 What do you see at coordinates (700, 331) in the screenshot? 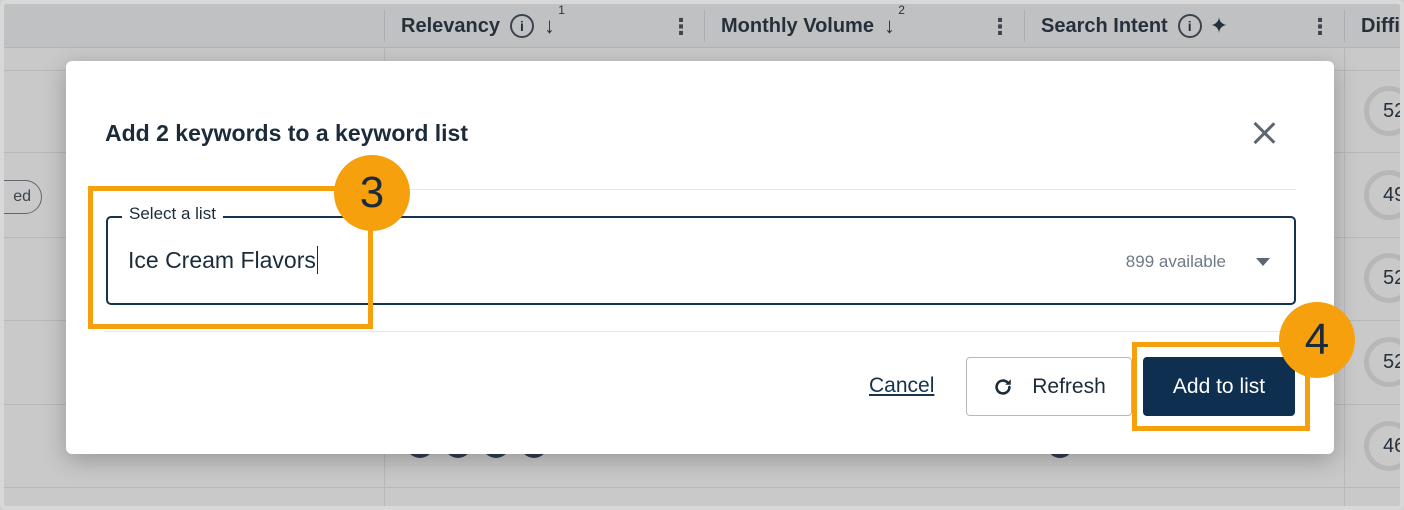
I see `divider` at bounding box center [700, 331].